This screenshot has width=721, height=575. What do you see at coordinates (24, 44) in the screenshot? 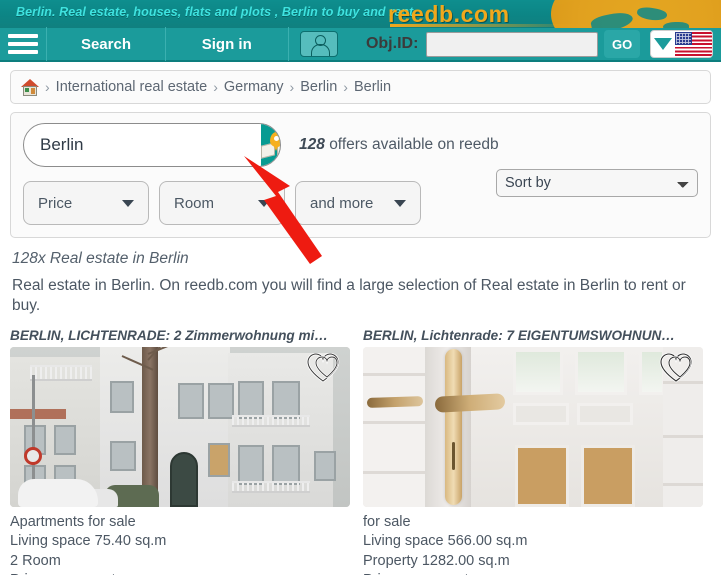
I see `hamburger-menu-icon` at bounding box center [24, 44].